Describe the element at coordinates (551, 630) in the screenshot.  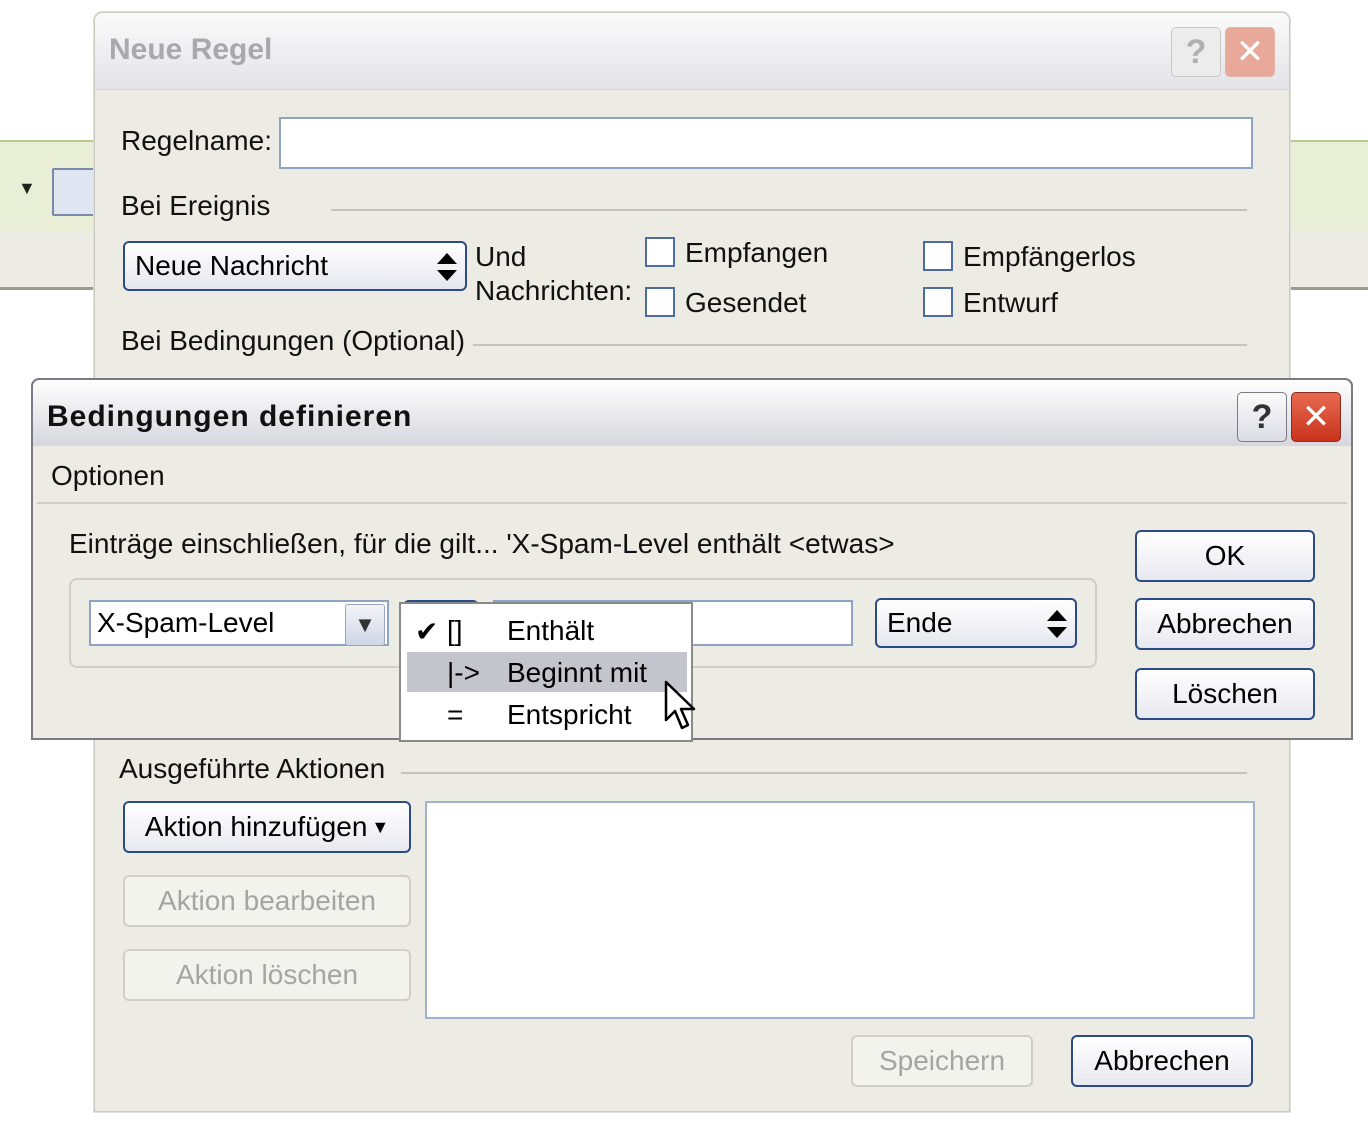
I see `menu-item-label: Enthält` at that location.